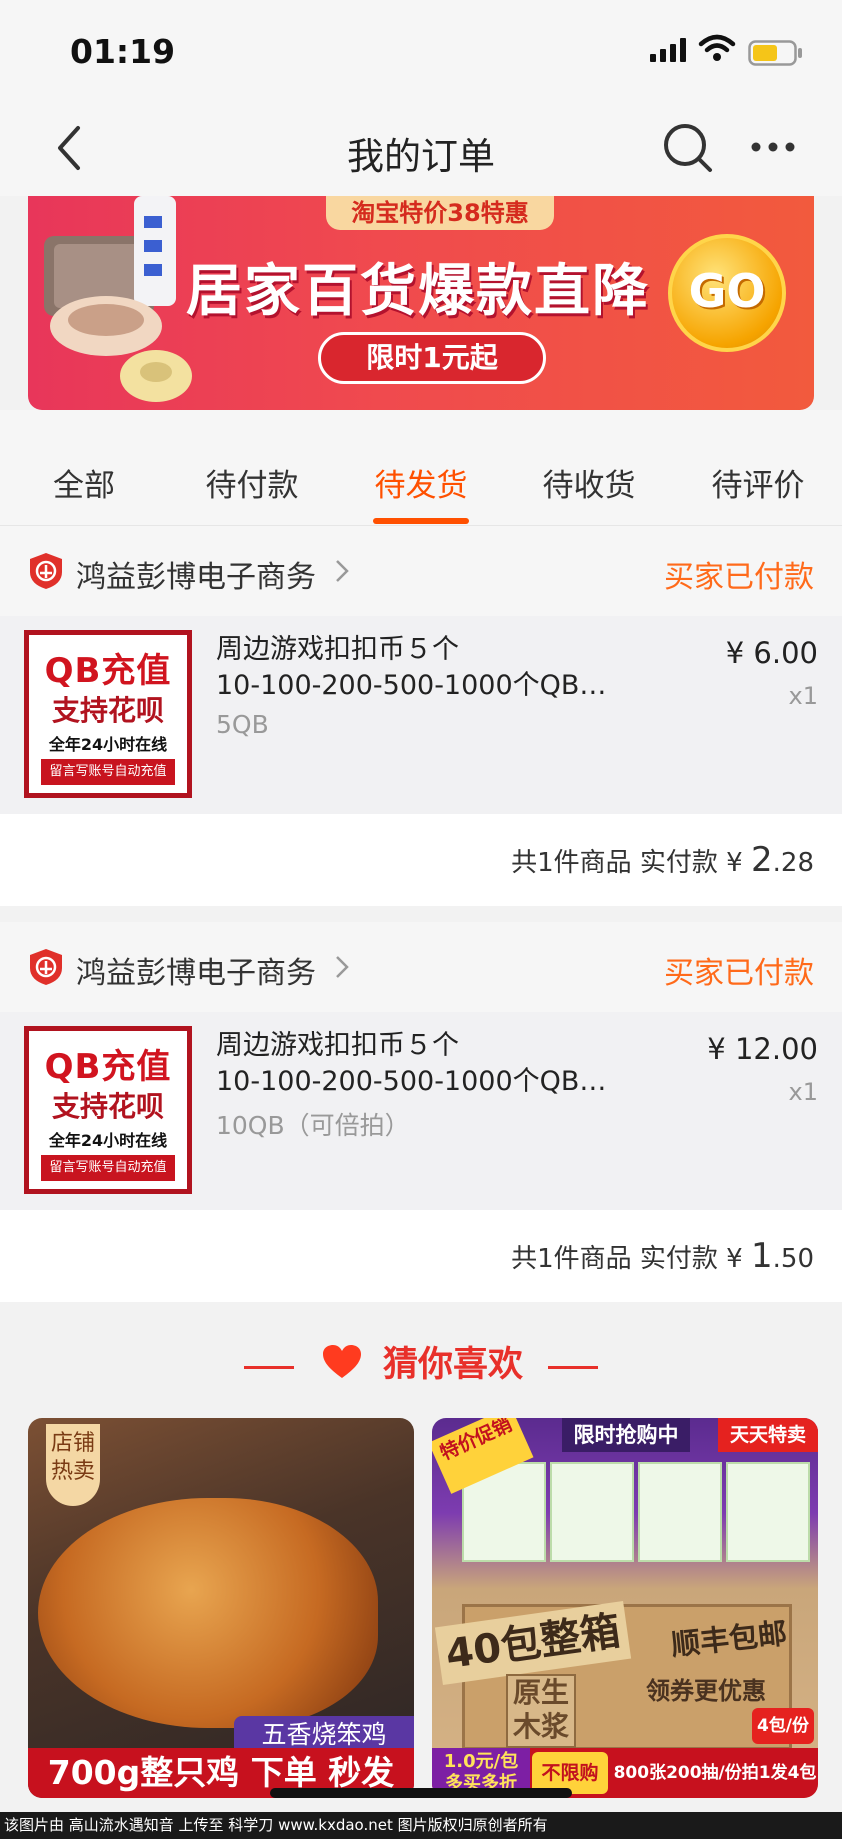  Describe the element at coordinates (84, 482) in the screenshot. I see `tab-all: 全部` at that location.